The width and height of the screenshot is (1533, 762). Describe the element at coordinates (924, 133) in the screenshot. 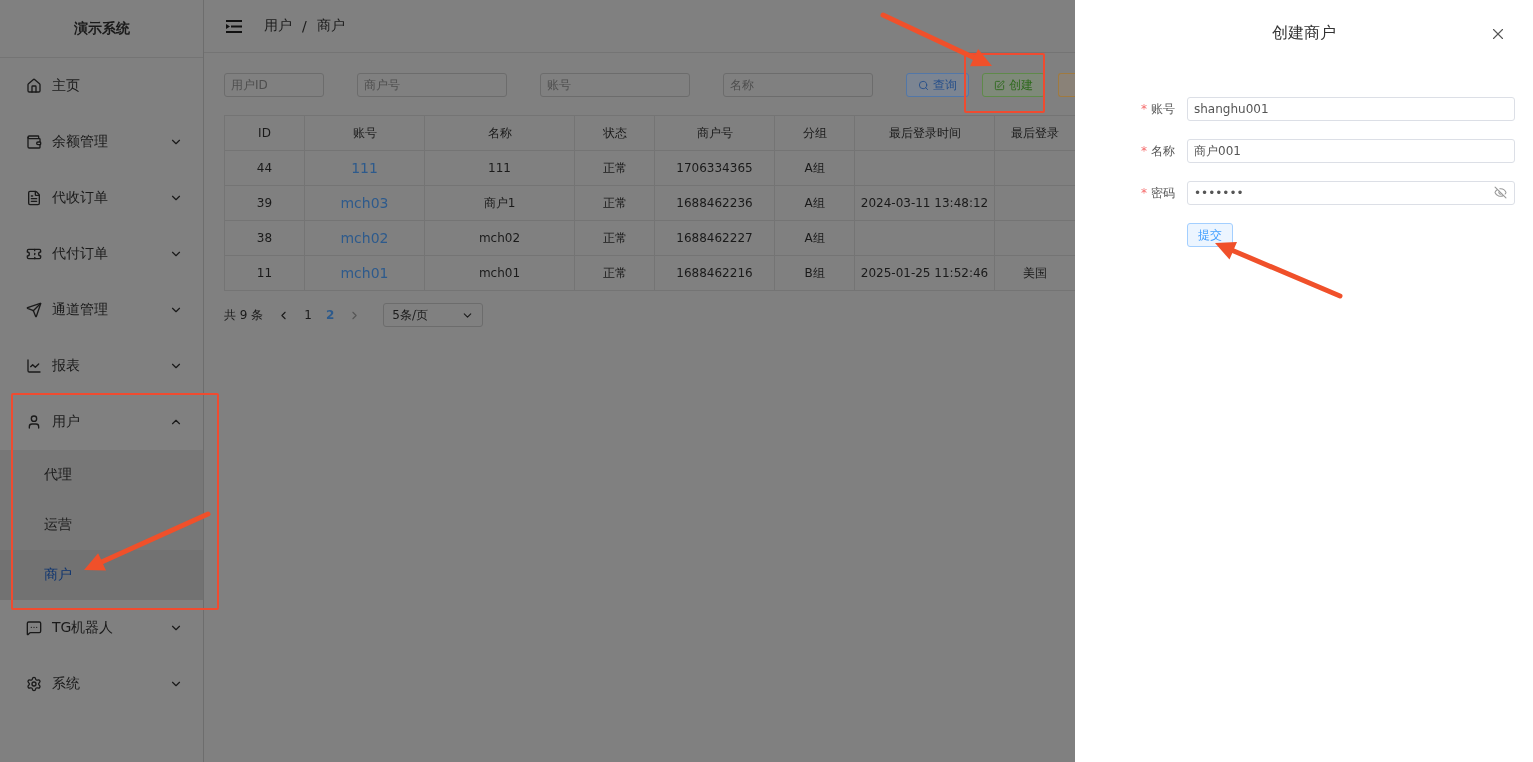

I see `column-header: 最后登录时间` at that location.